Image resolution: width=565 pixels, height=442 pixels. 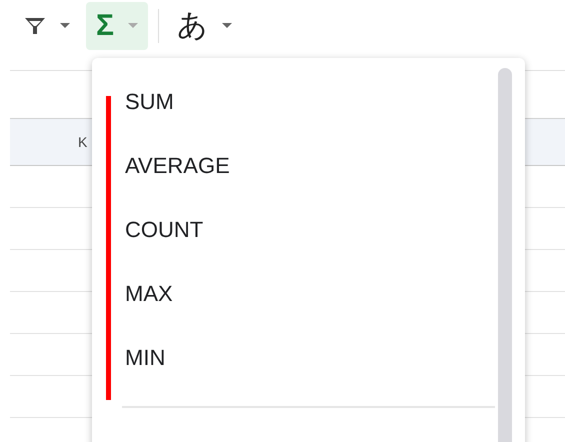 What do you see at coordinates (505, 255) in the screenshot?
I see `scrollbar-thumb` at bounding box center [505, 255].